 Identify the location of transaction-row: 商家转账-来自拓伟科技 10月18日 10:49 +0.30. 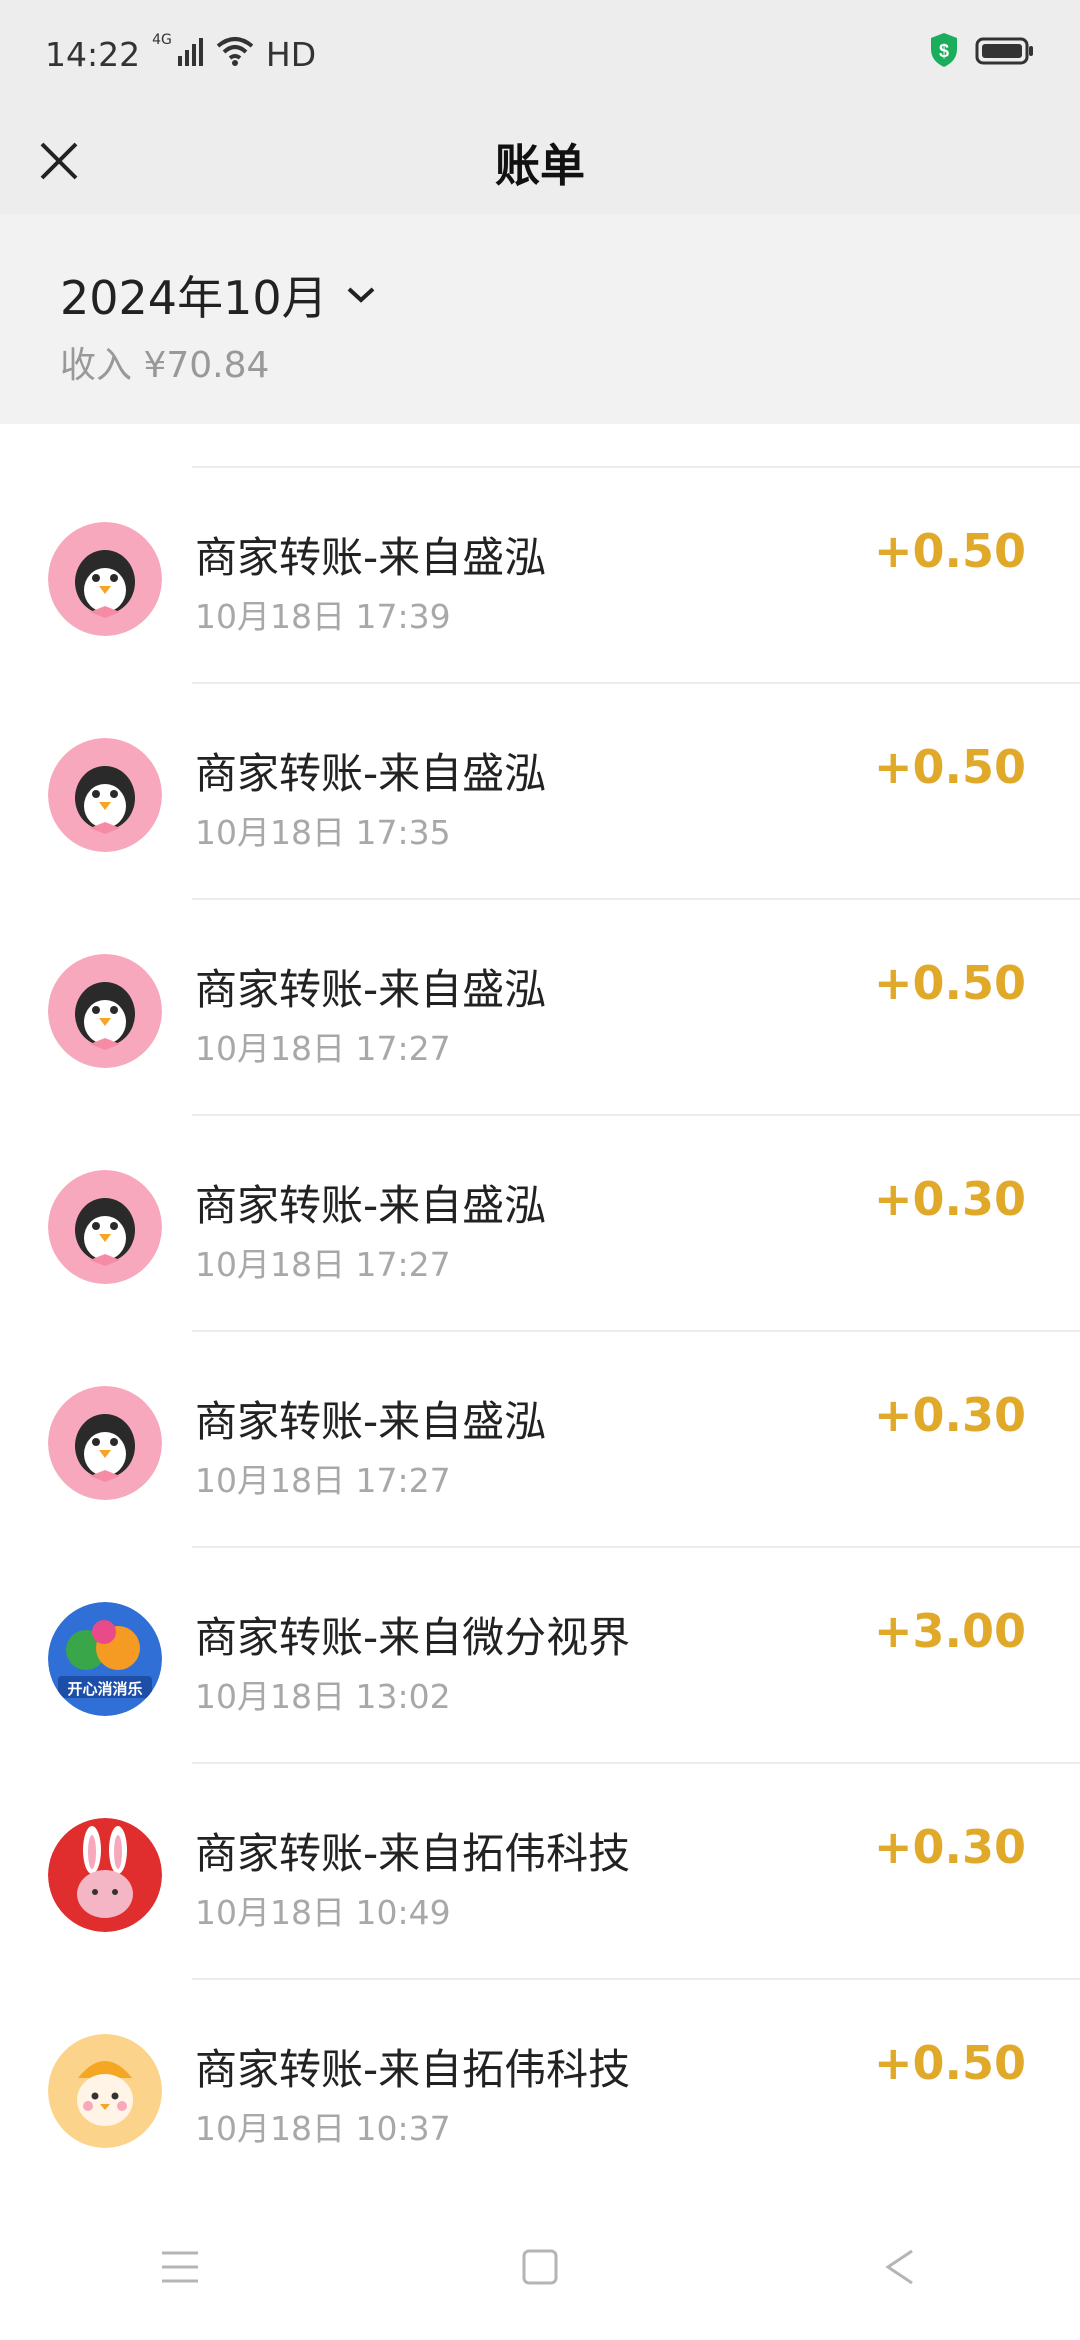
(540, 1872).